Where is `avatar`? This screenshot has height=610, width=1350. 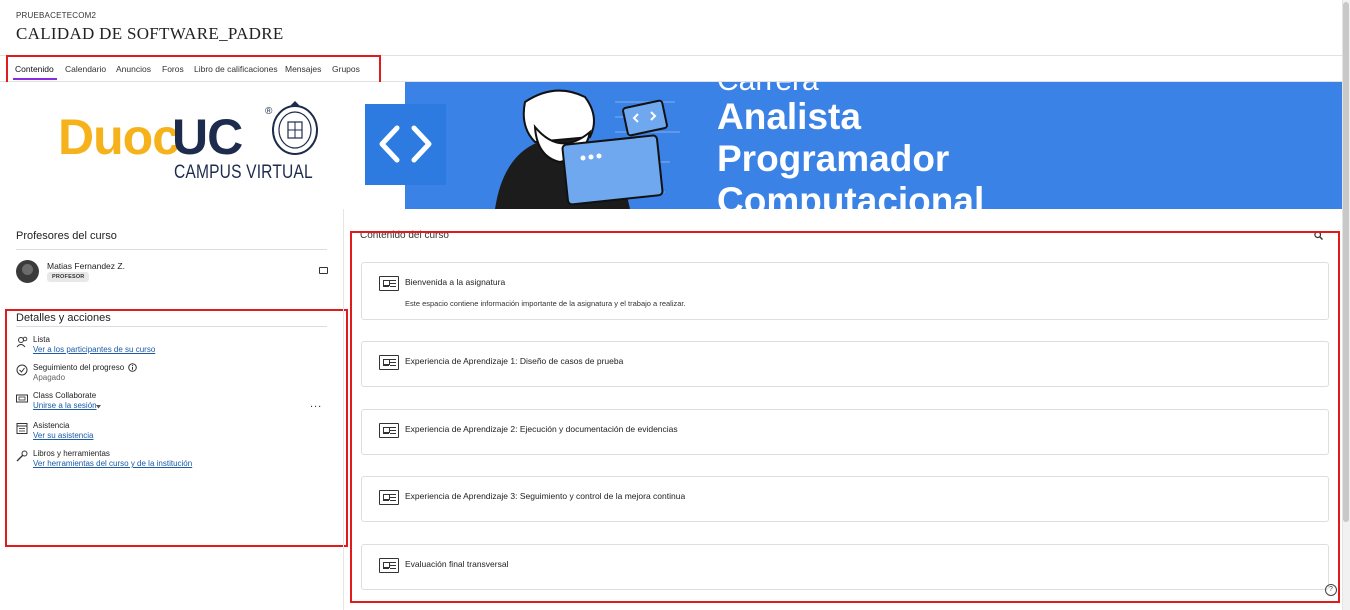
avatar is located at coordinates (27, 271).